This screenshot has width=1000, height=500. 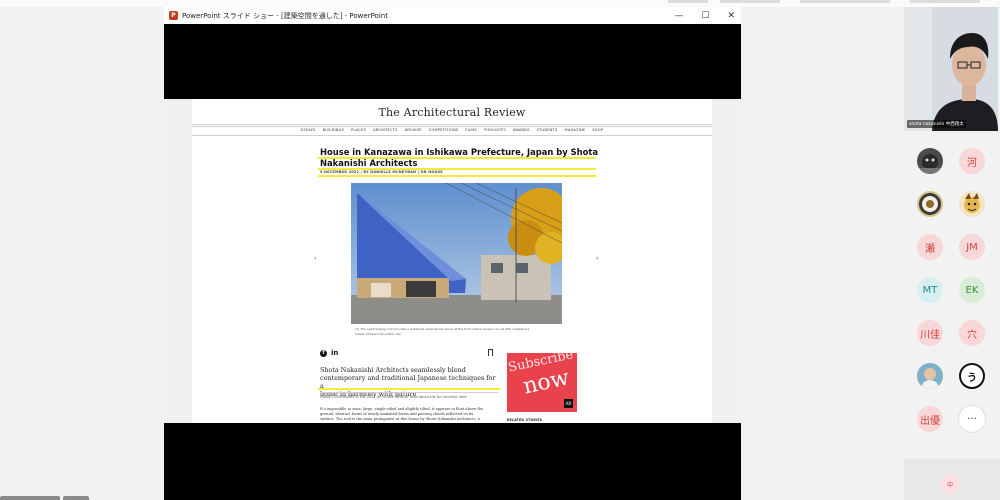 What do you see at coordinates (930, 247) in the screenshot?
I see `participant-avatar: 瀬` at bounding box center [930, 247].